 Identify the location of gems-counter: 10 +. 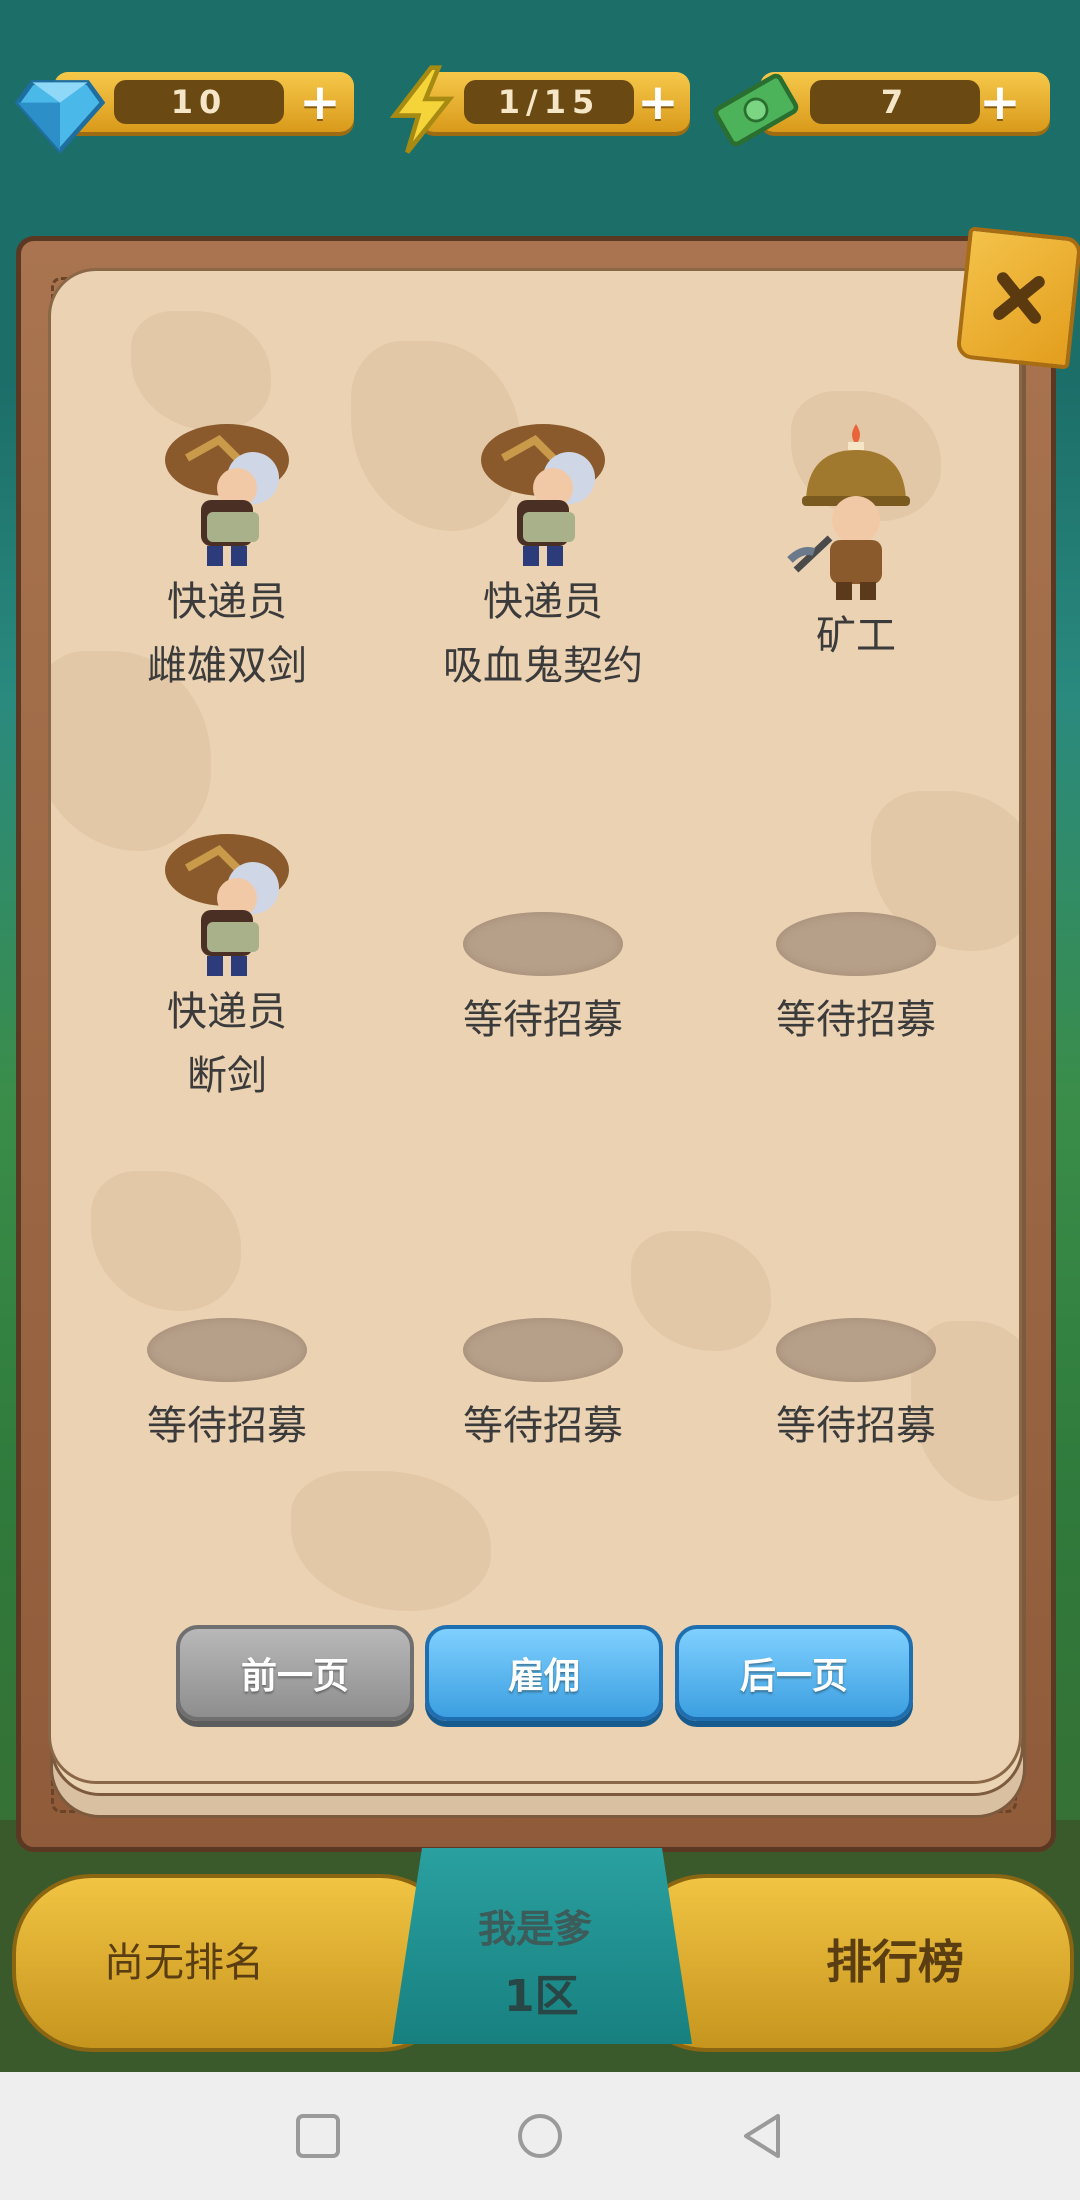
(184, 109).